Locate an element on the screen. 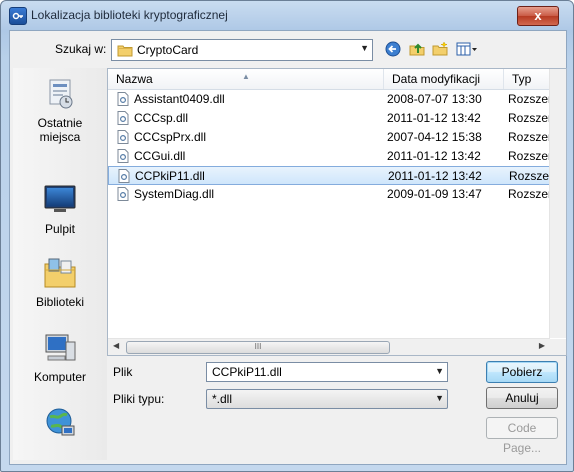 Image resolution: width=574 pixels, height=472 pixels. file-row: CCPkiP11.dll 2011-01-12 13:42 Rozszerzenie is located at coordinates (329, 175).